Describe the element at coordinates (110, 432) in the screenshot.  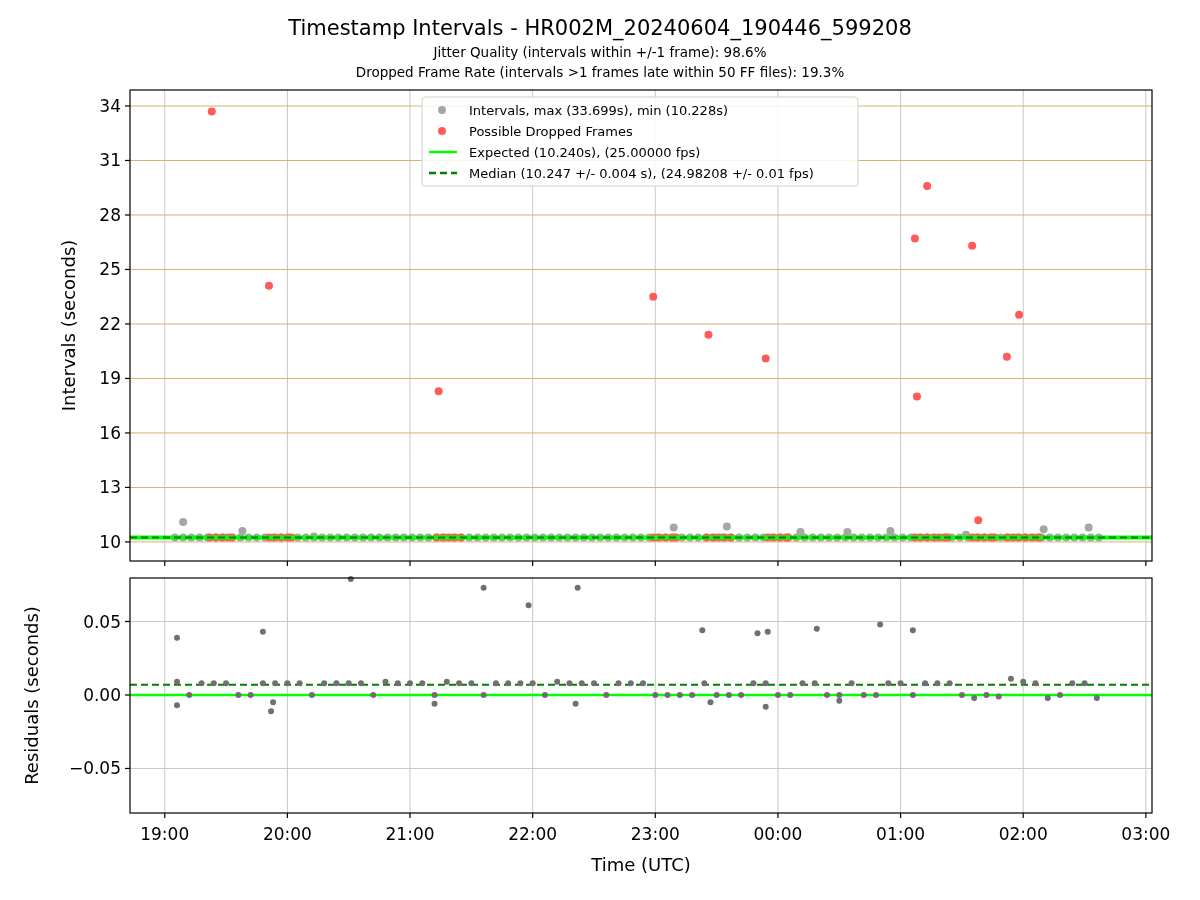
I see `tick-label: 16` at that location.